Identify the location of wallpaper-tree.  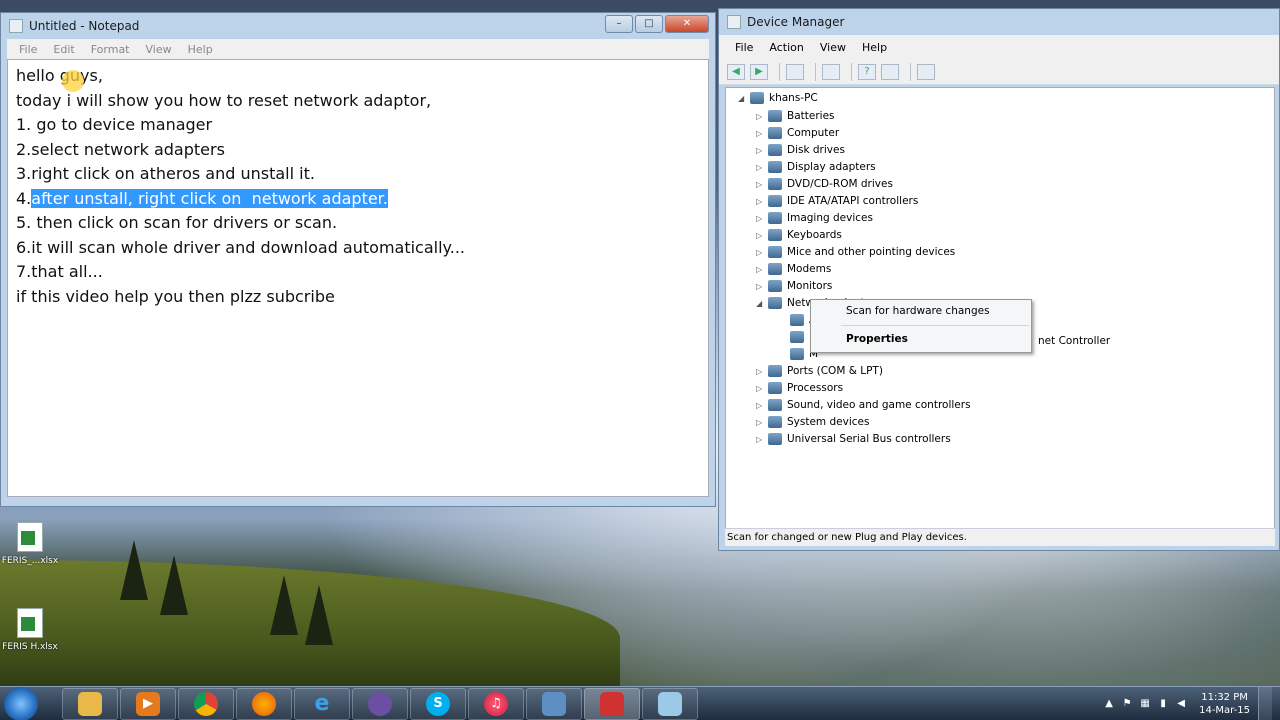
(319, 615).